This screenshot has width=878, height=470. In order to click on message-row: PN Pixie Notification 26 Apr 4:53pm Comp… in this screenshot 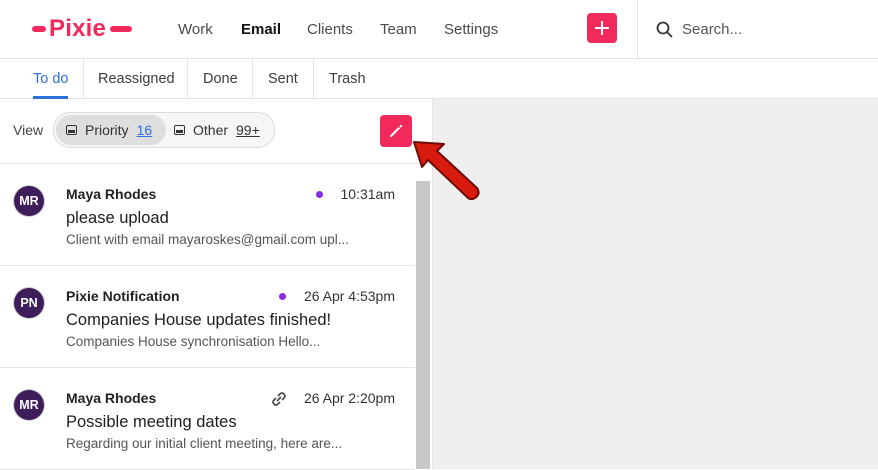, I will do `click(207, 317)`.